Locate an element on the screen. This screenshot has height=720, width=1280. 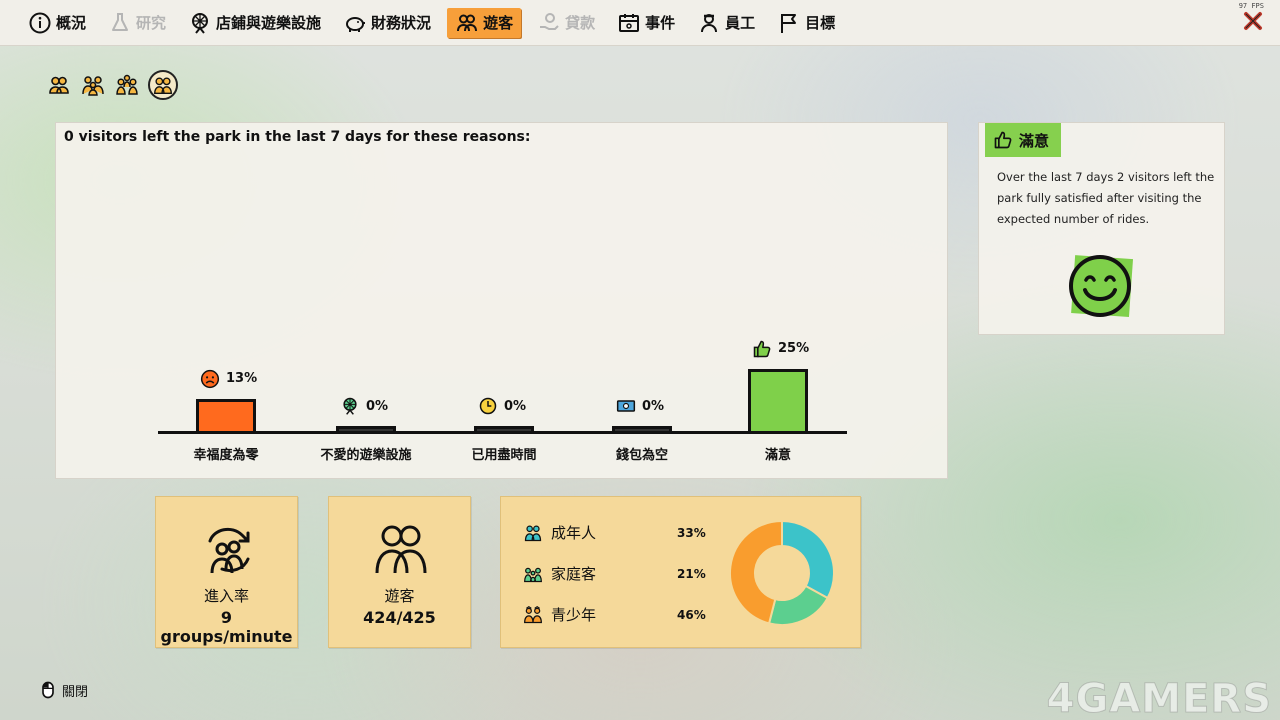
tab-finances: 財務狀況 is located at coordinates (387, 23).